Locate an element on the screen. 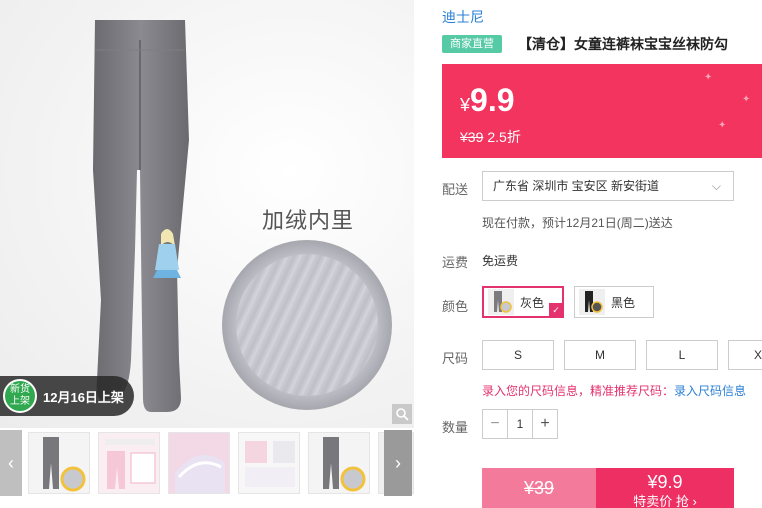 Image resolution: width=762 pixels, height=508 pixels. minus-icon: − is located at coordinates (495, 423).